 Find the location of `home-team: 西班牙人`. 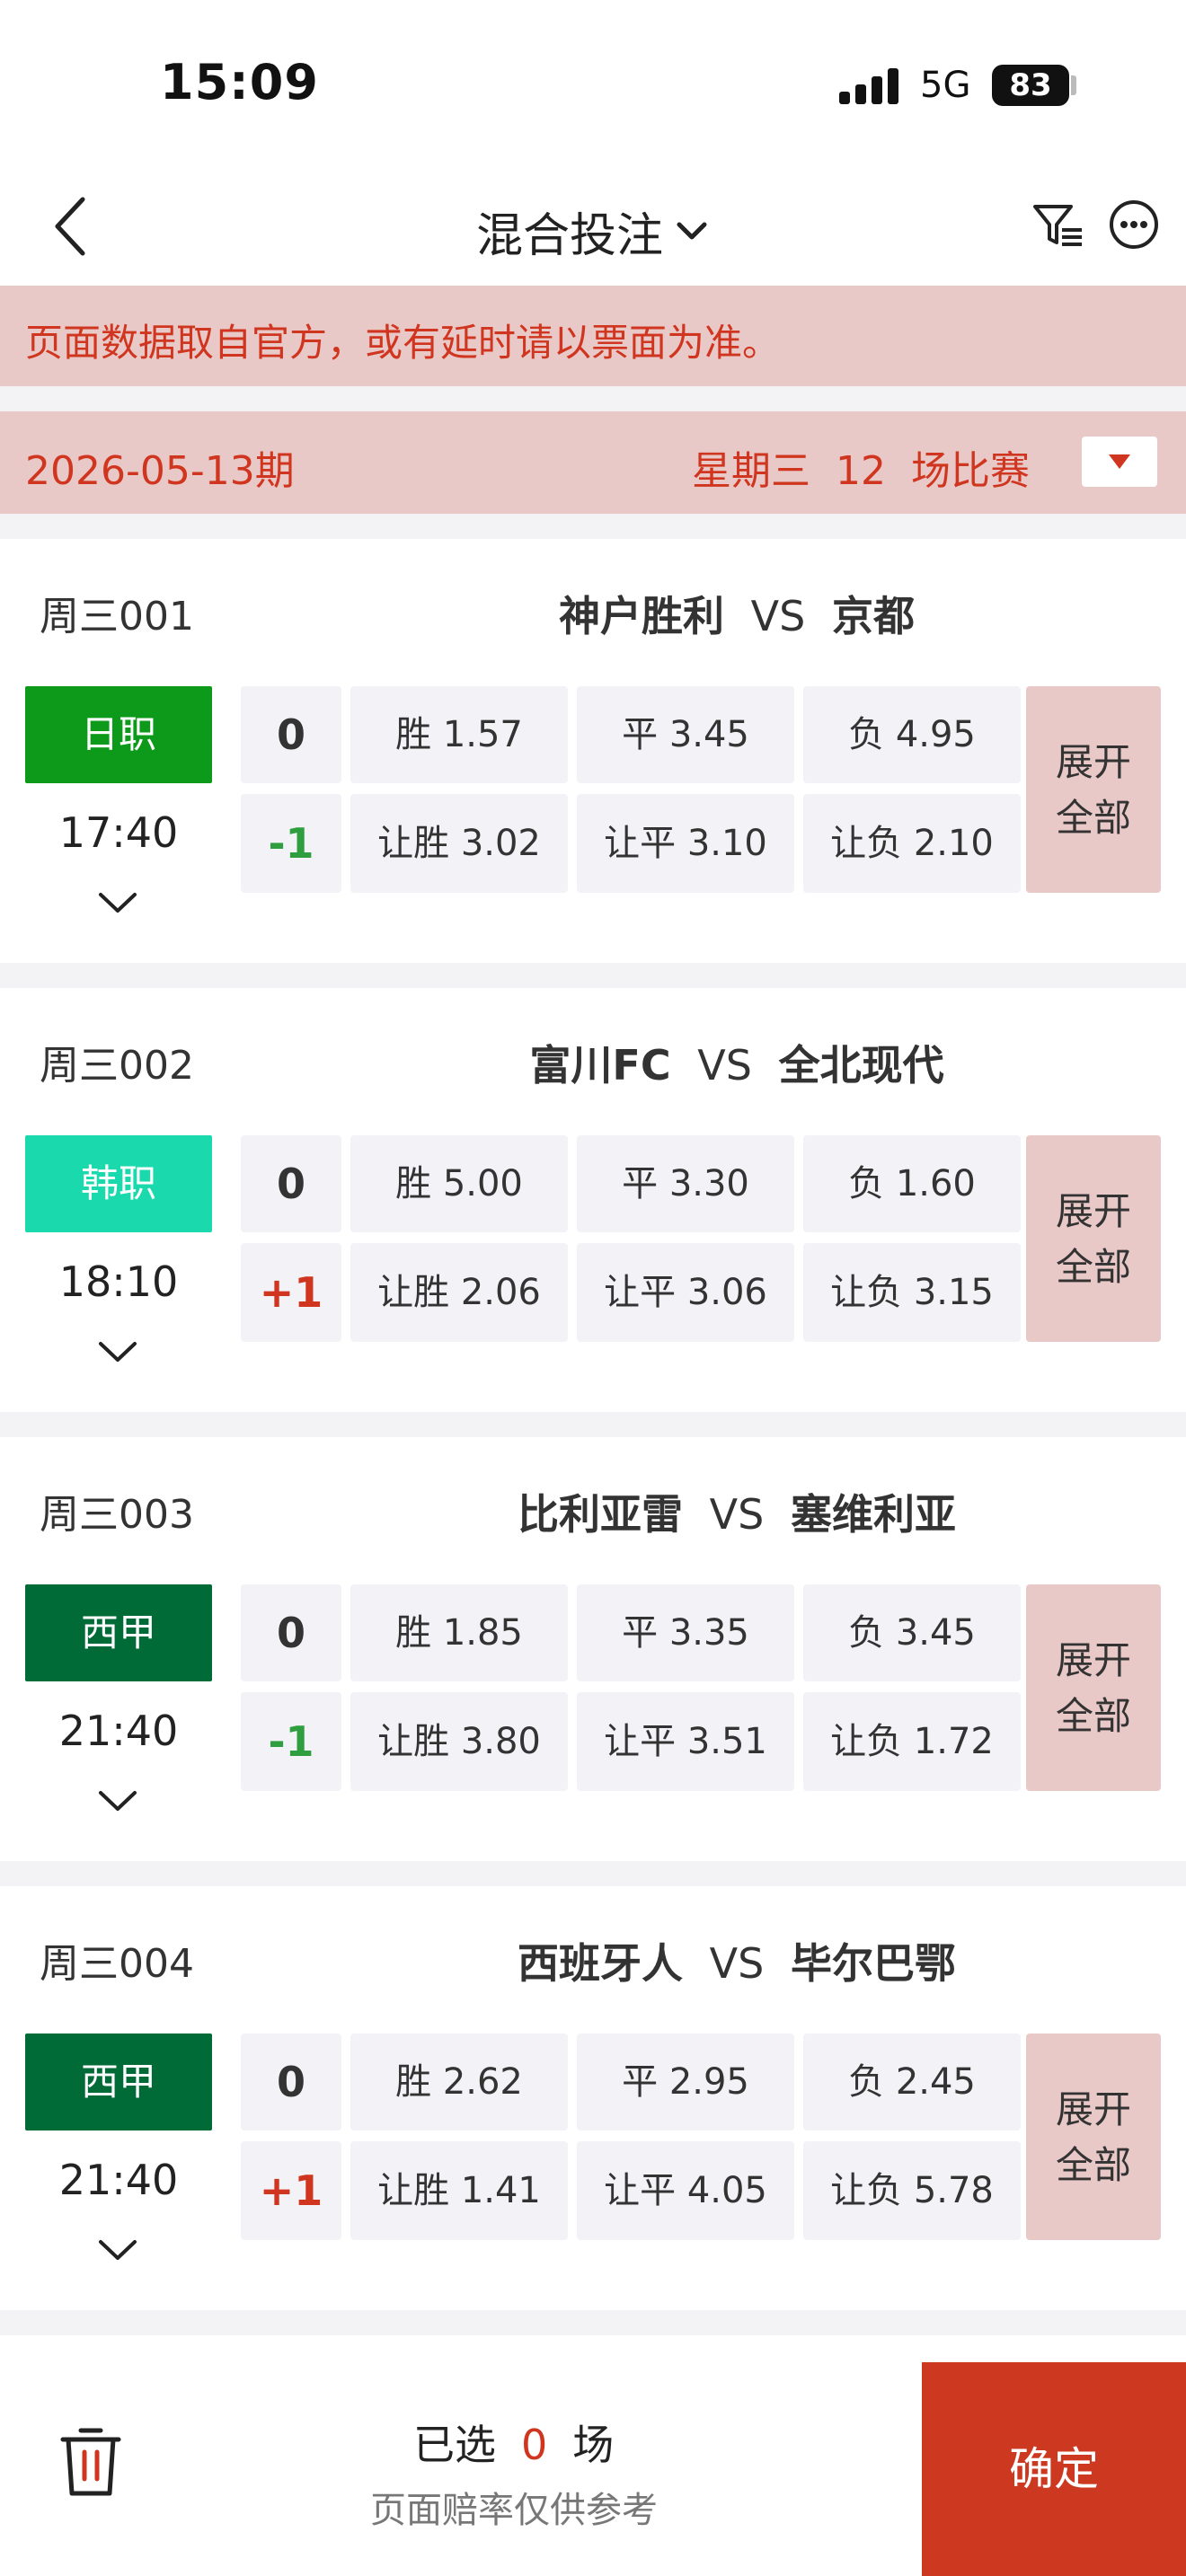

home-team: 西班牙人 is located at coordinates (600, 1963).